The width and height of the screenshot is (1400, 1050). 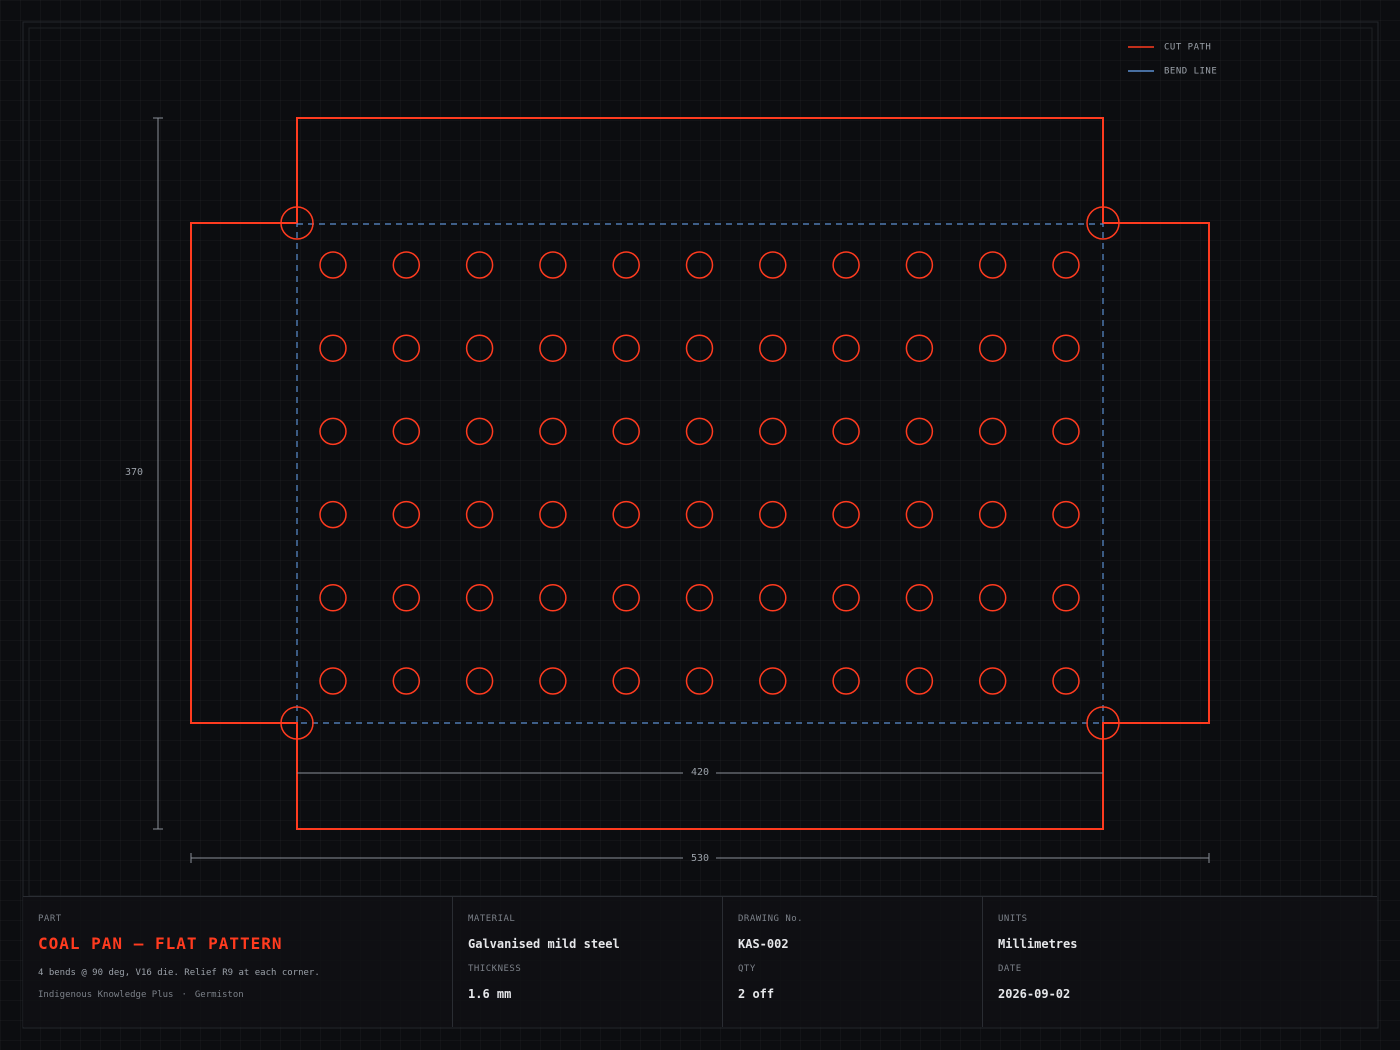 What do you see at coordinates (160, 943) in the screenshot?
I see `part-name: COAL PAN — FLAT PATTERN` at bounding box center [160, 943].